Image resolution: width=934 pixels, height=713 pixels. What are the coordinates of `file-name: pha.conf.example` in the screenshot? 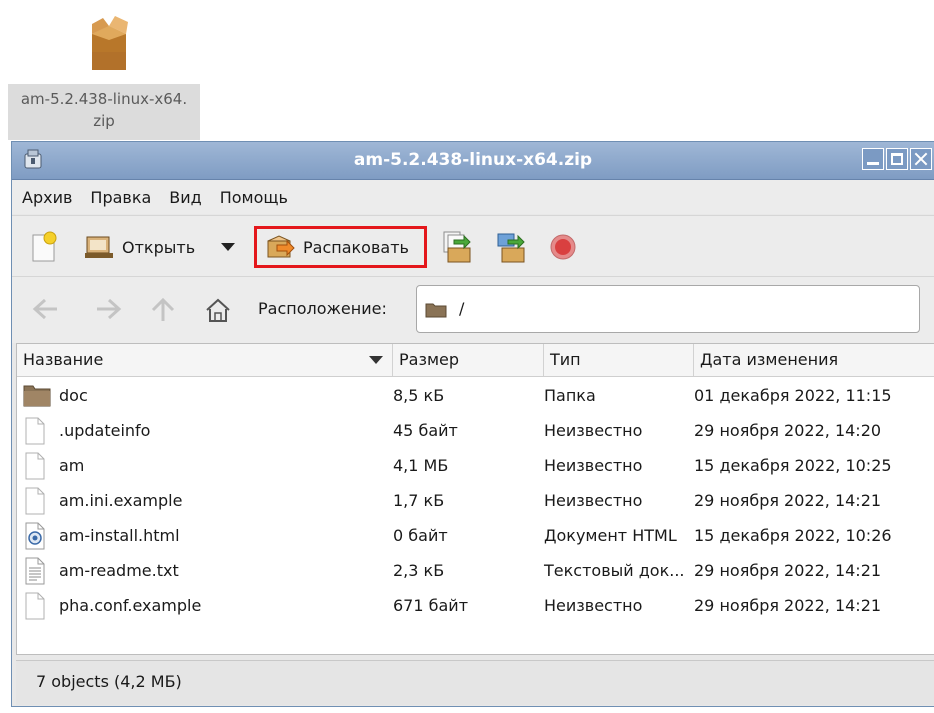 It's located at (130, 605).